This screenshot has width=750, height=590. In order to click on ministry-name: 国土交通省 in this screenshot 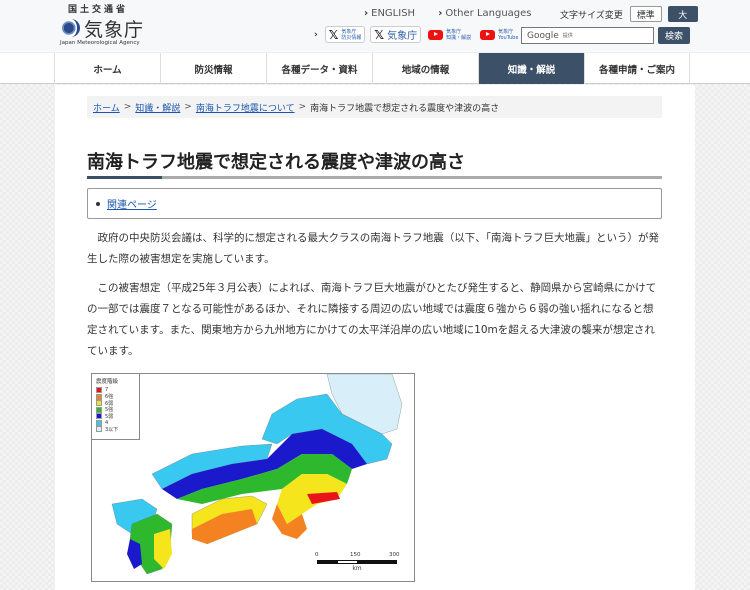, I will do `click(98, 10)`.